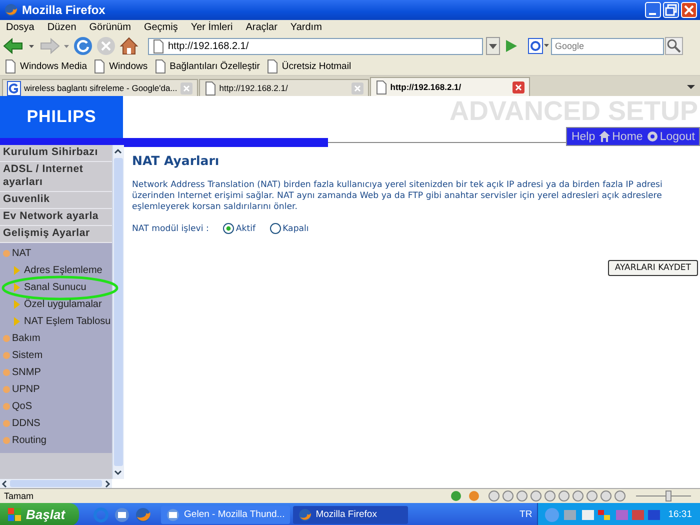 Image resolution: width=700 pixels, height=525 pixels. I want to click on submenu-item: NAT Eşlem Tablosu, so click(67, 321).